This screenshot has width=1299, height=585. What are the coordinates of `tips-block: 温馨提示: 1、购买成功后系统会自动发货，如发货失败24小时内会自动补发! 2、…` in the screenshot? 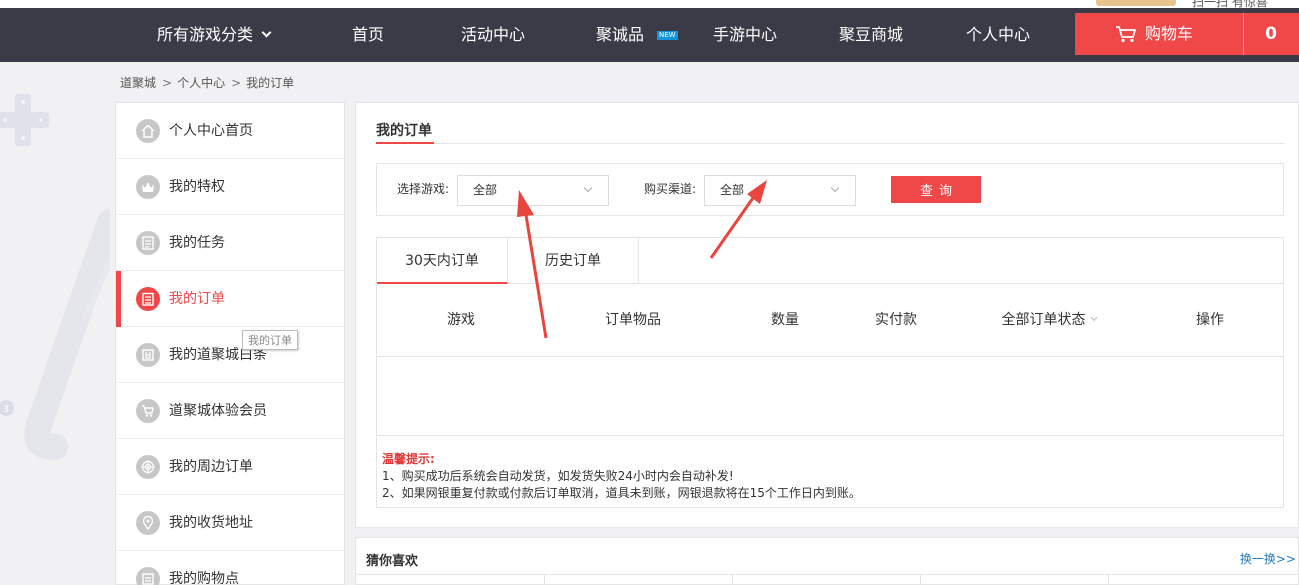 It's located at (827, 476).